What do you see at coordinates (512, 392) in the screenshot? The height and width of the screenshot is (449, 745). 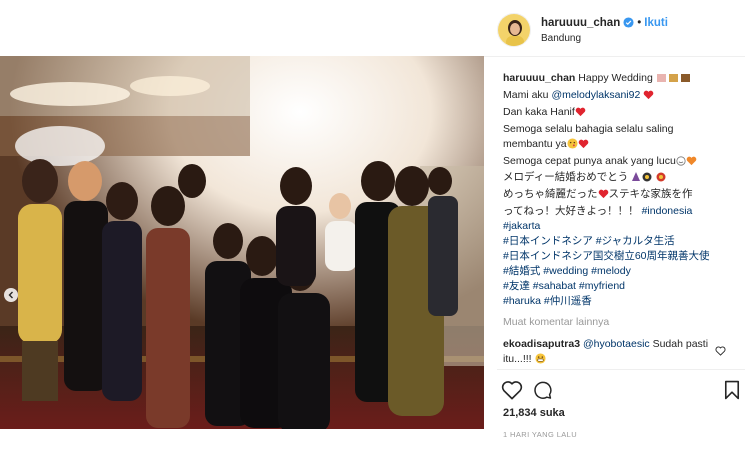 I see `heart-icon` at bounding box center [512, 392].